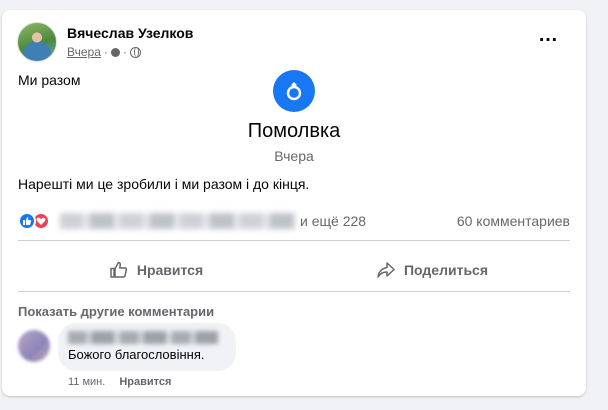  I want to click on event-title: Помолвка, so click(294, 131).